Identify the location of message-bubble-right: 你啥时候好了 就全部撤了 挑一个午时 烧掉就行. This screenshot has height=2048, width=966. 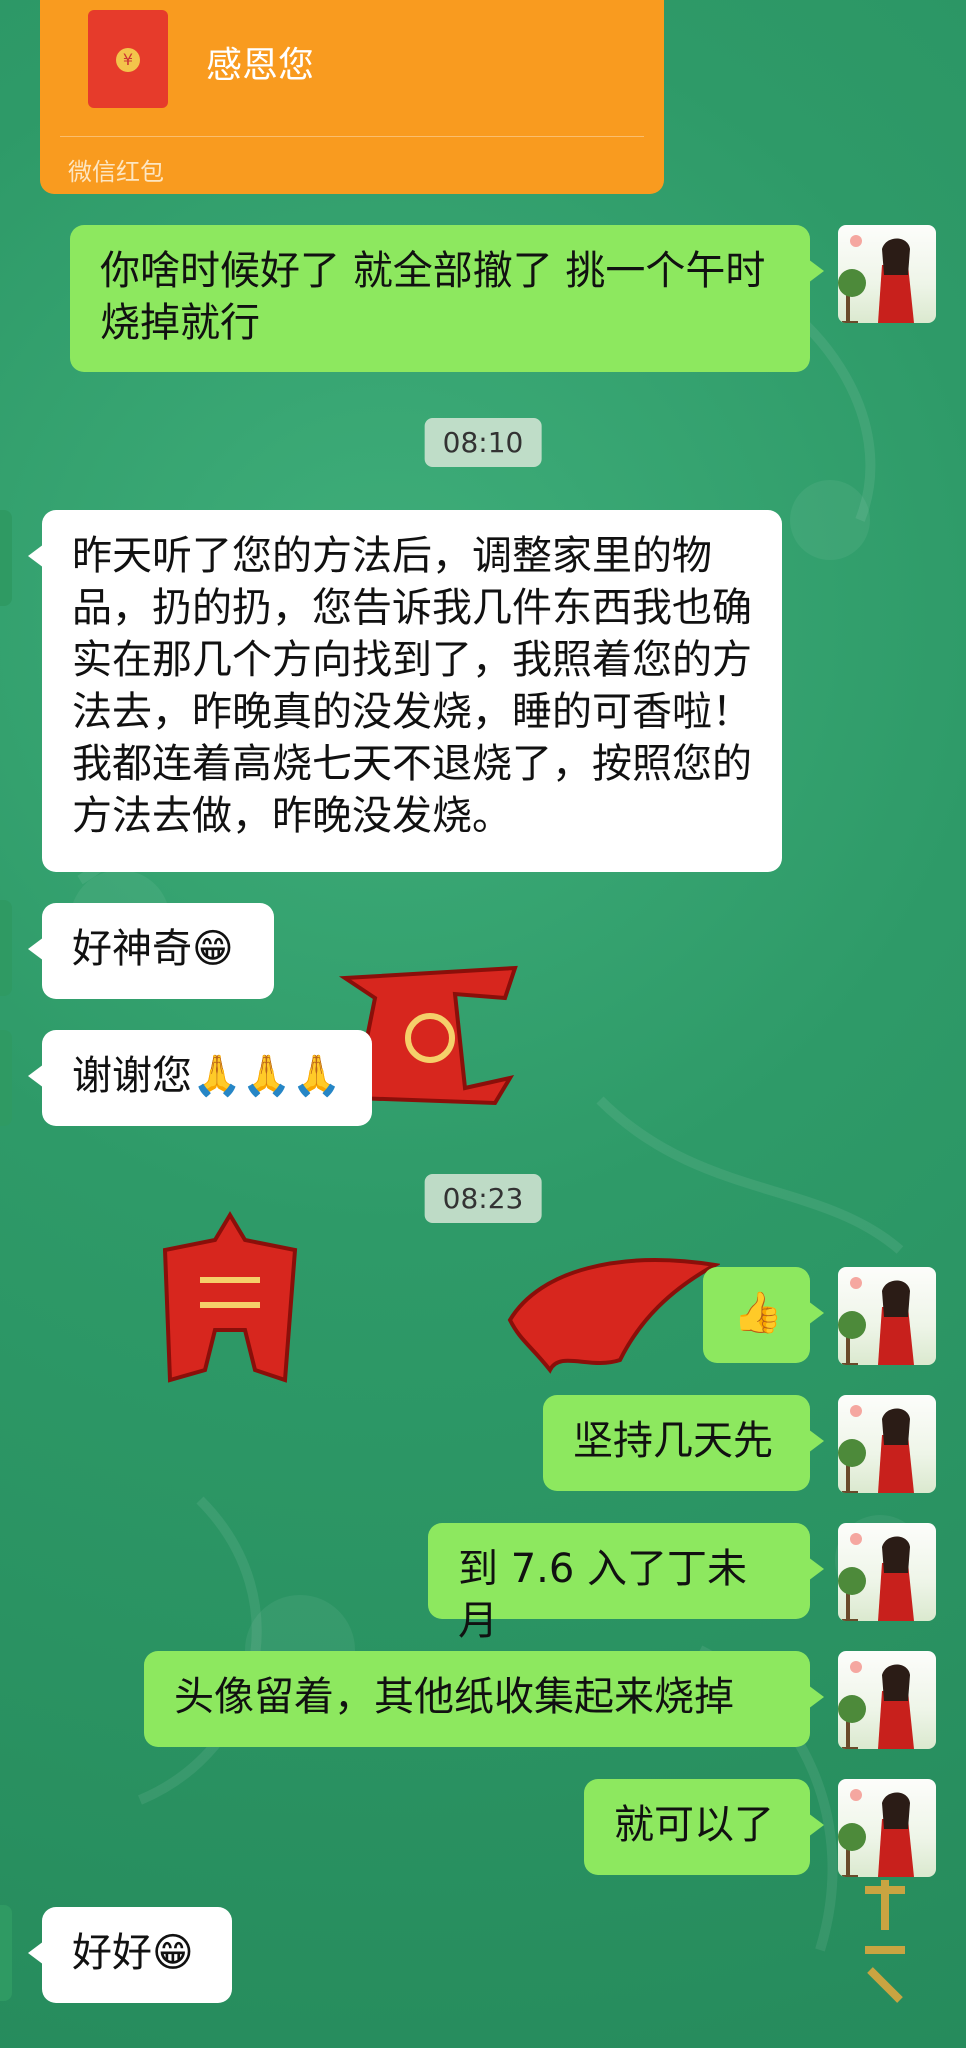
(447, 298).